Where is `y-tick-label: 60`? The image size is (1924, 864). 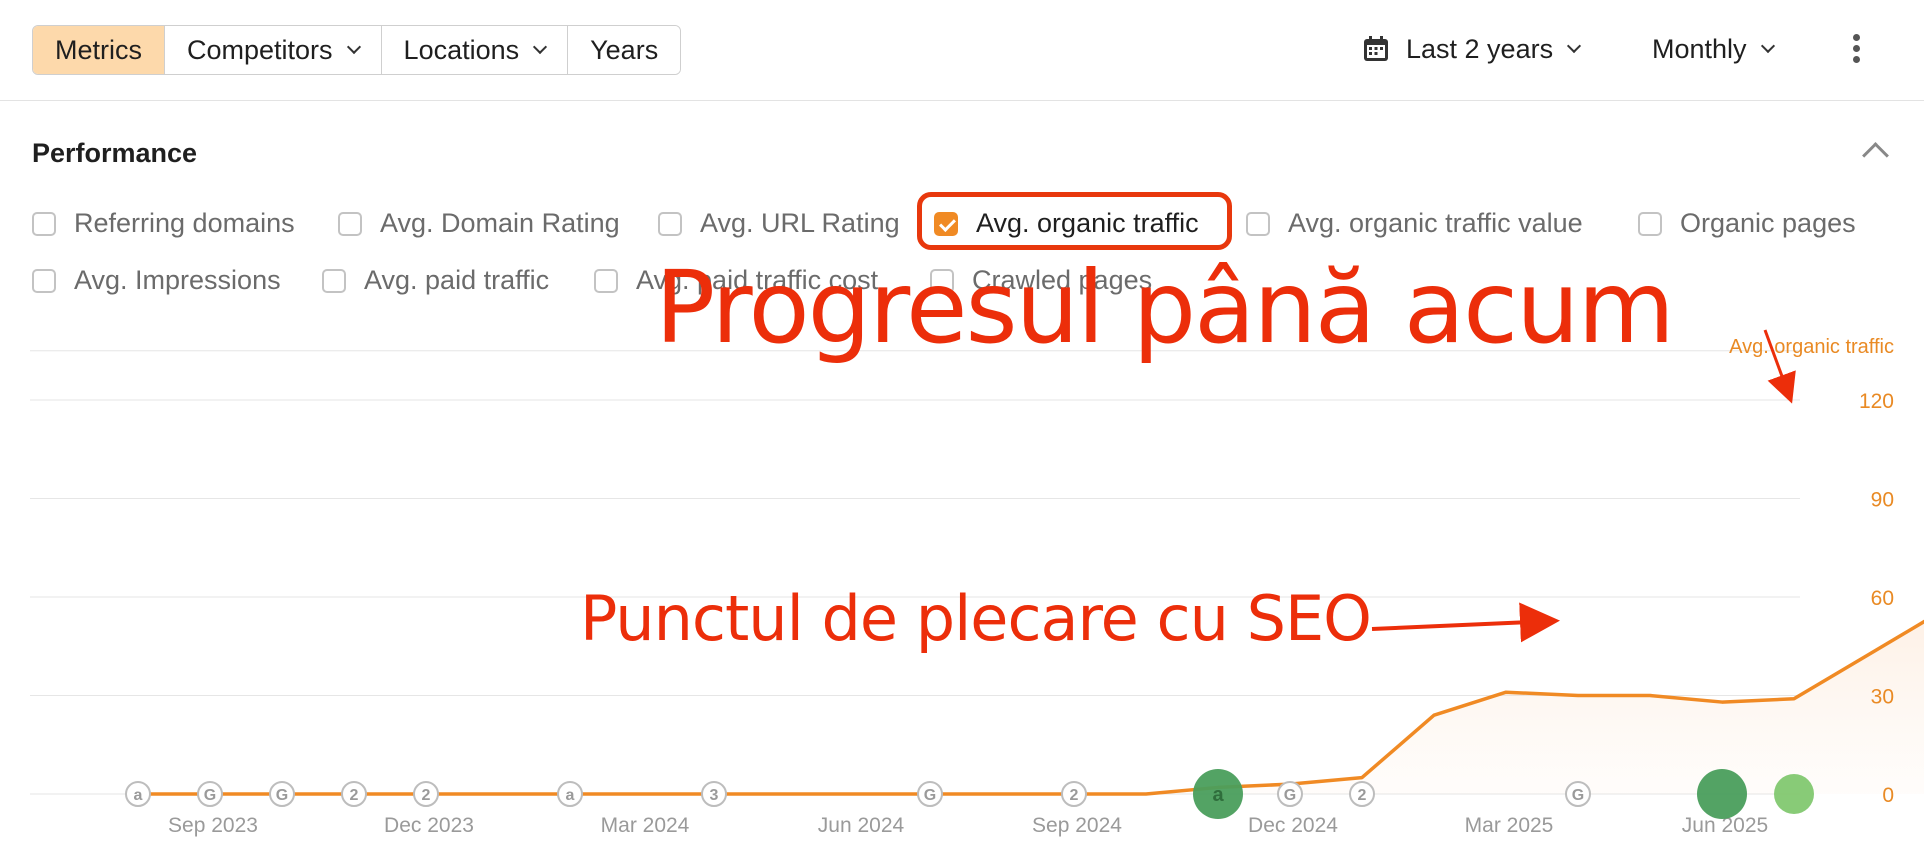 y-tick-label: 60 is located at coordinates (1882, 598).